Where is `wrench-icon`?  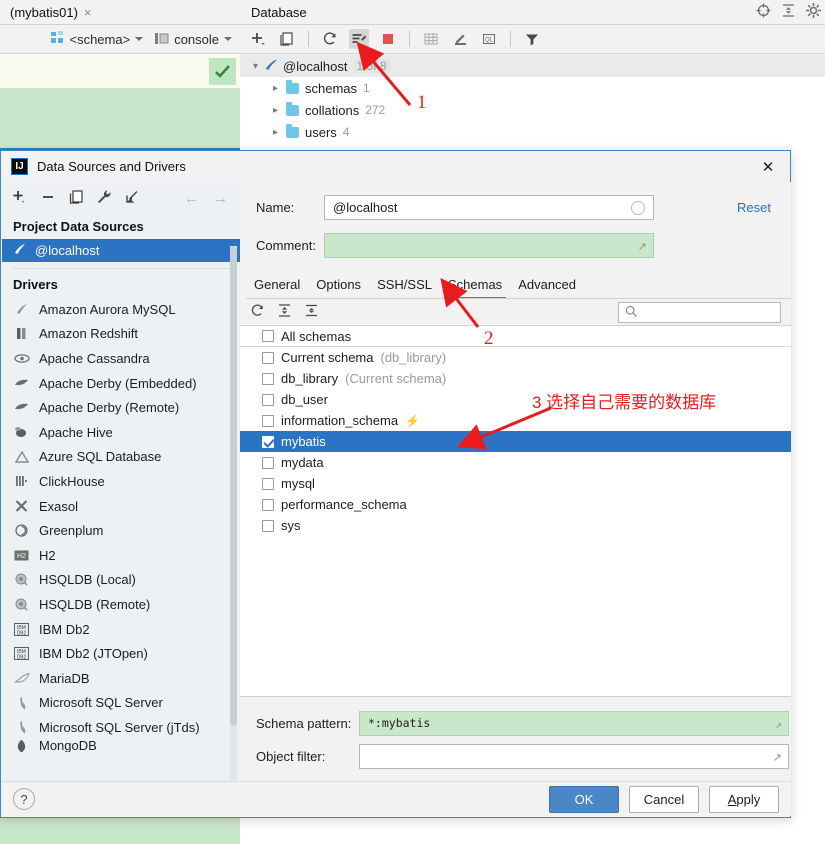
wrench-icon is located at coordinates (104, 198).